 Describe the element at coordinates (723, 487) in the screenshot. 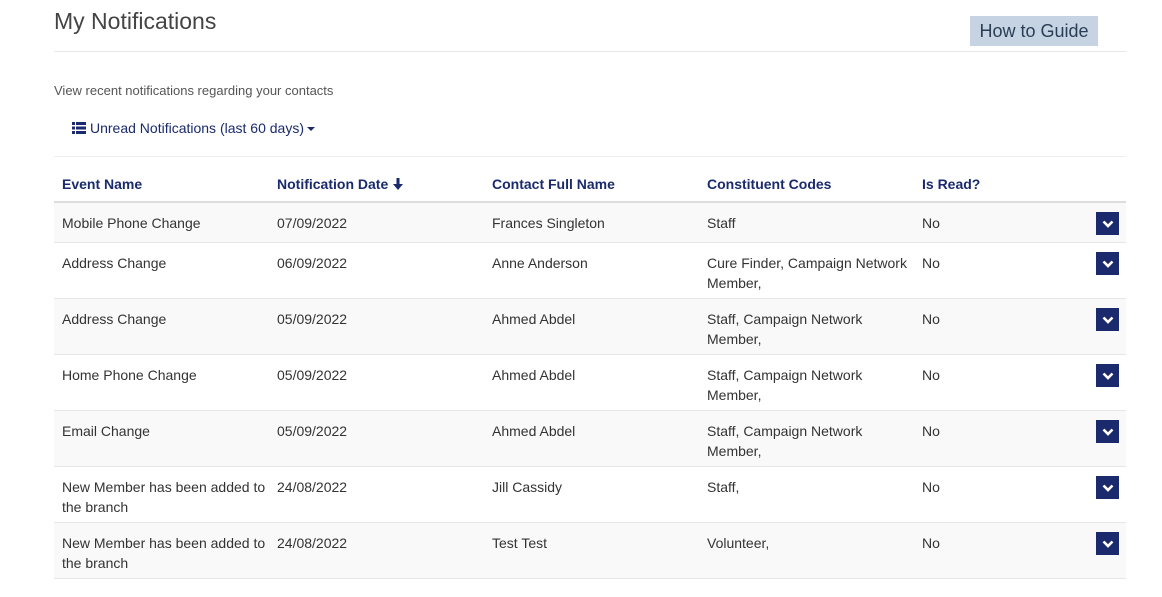

I see `cell-constituent-codes: Staff,` at that location.